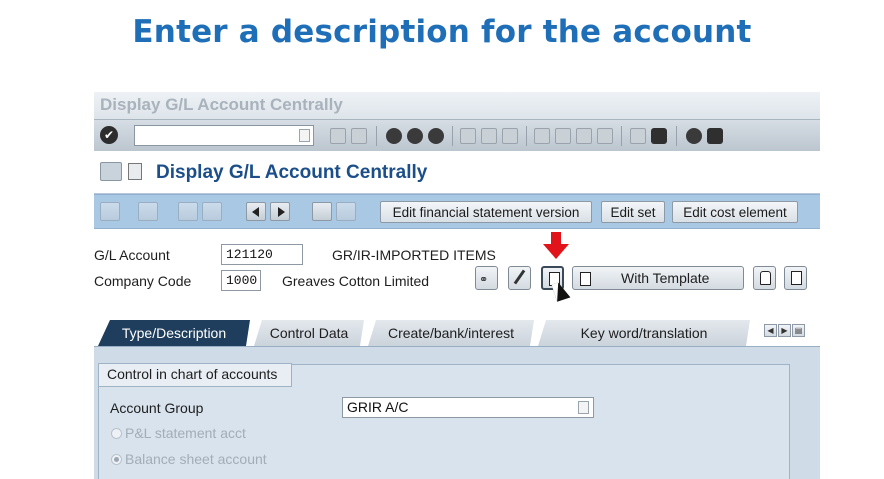 The image size is (884, 479). What do you see at coordinates (378, 407) in the screenshot?
I see `account-group-value: GRIR A/C` at bounding box center [378, 407].